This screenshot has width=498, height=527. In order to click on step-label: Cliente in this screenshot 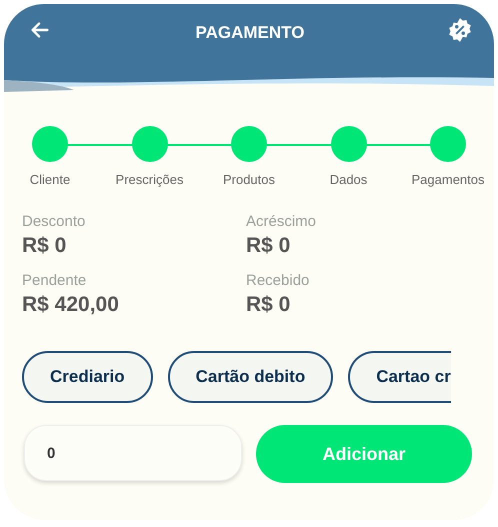, I will do `click(50, 179)`.